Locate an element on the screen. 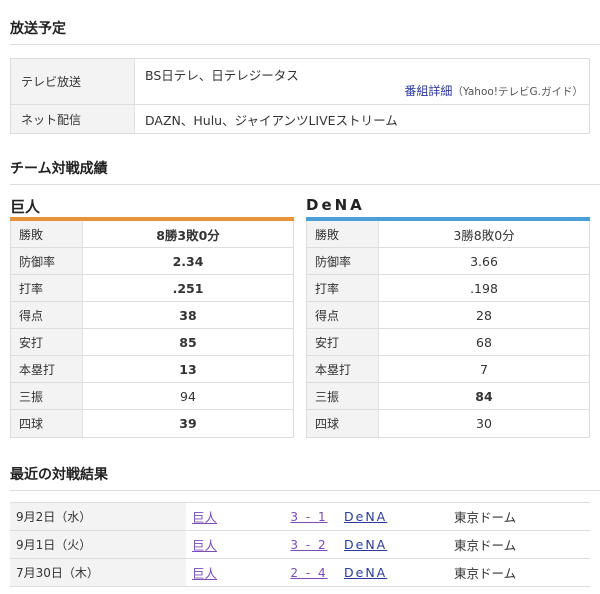  stat-value: 85 is located at coordinates (188, 342).